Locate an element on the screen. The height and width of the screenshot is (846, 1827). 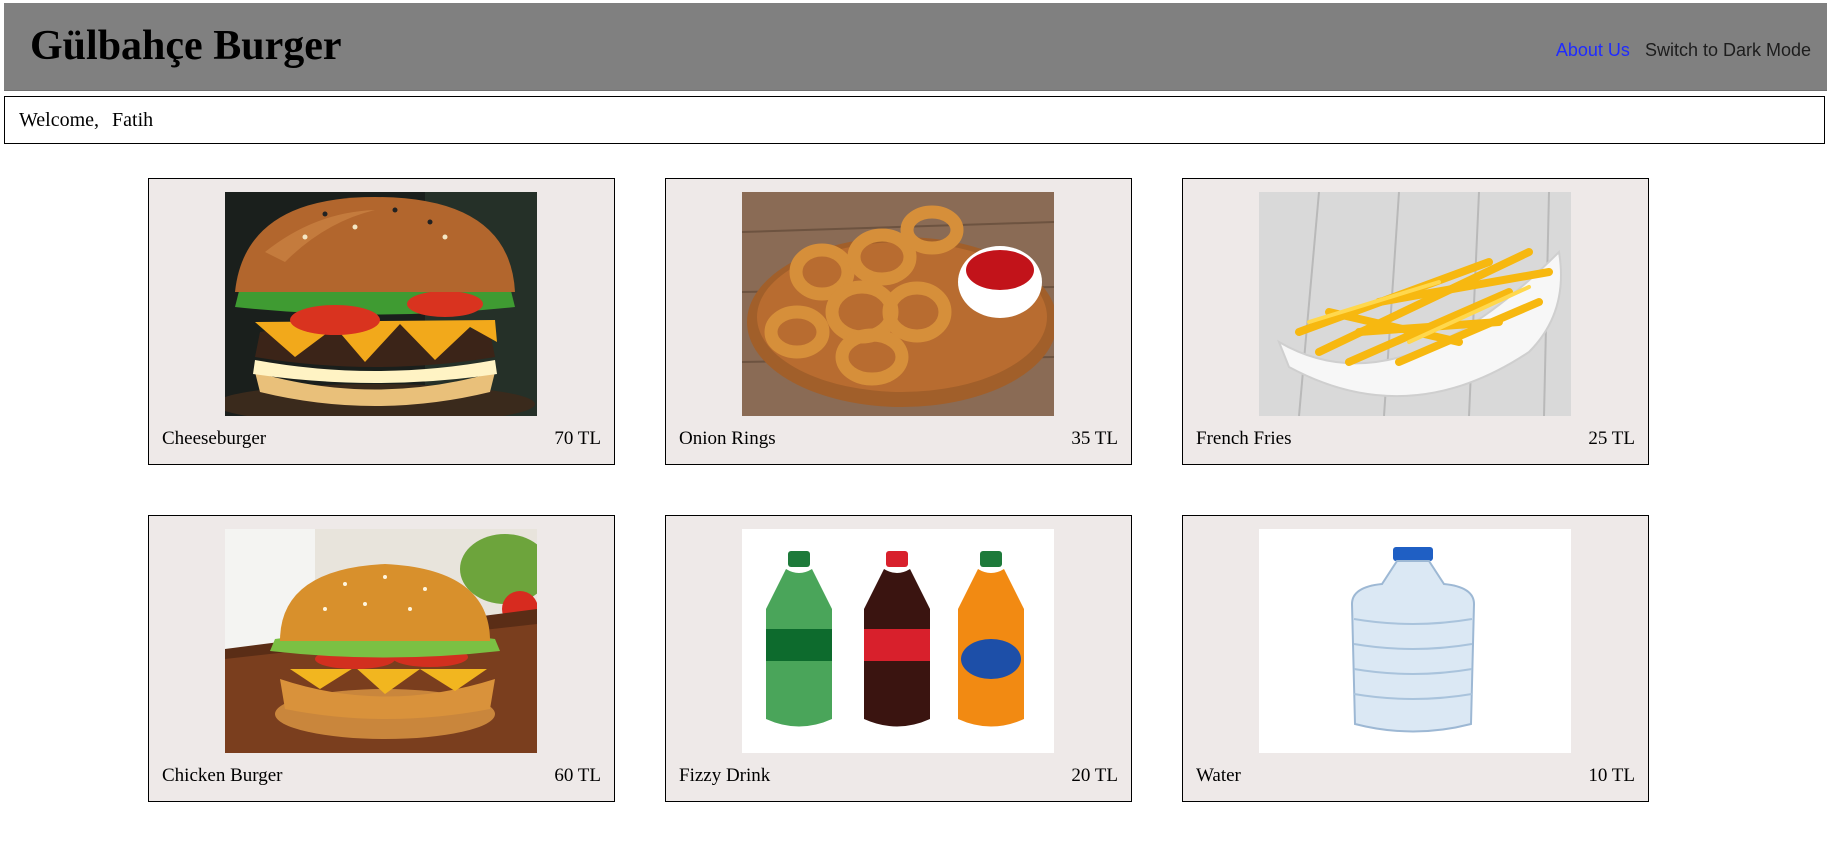
menu-item-price: 35 TL is located at coordinates (1094, 438).